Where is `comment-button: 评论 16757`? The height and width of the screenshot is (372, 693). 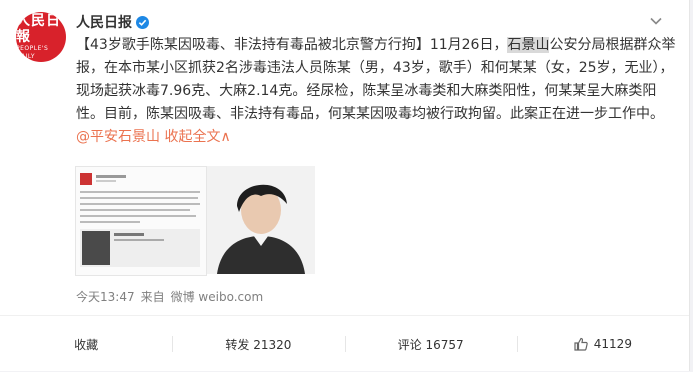
comment-button: 评论 16757 is located at coordinates (430, 344).